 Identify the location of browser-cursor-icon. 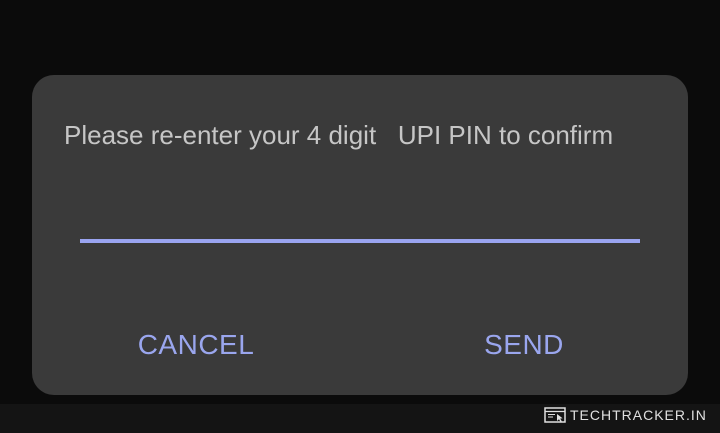
(555, 415).